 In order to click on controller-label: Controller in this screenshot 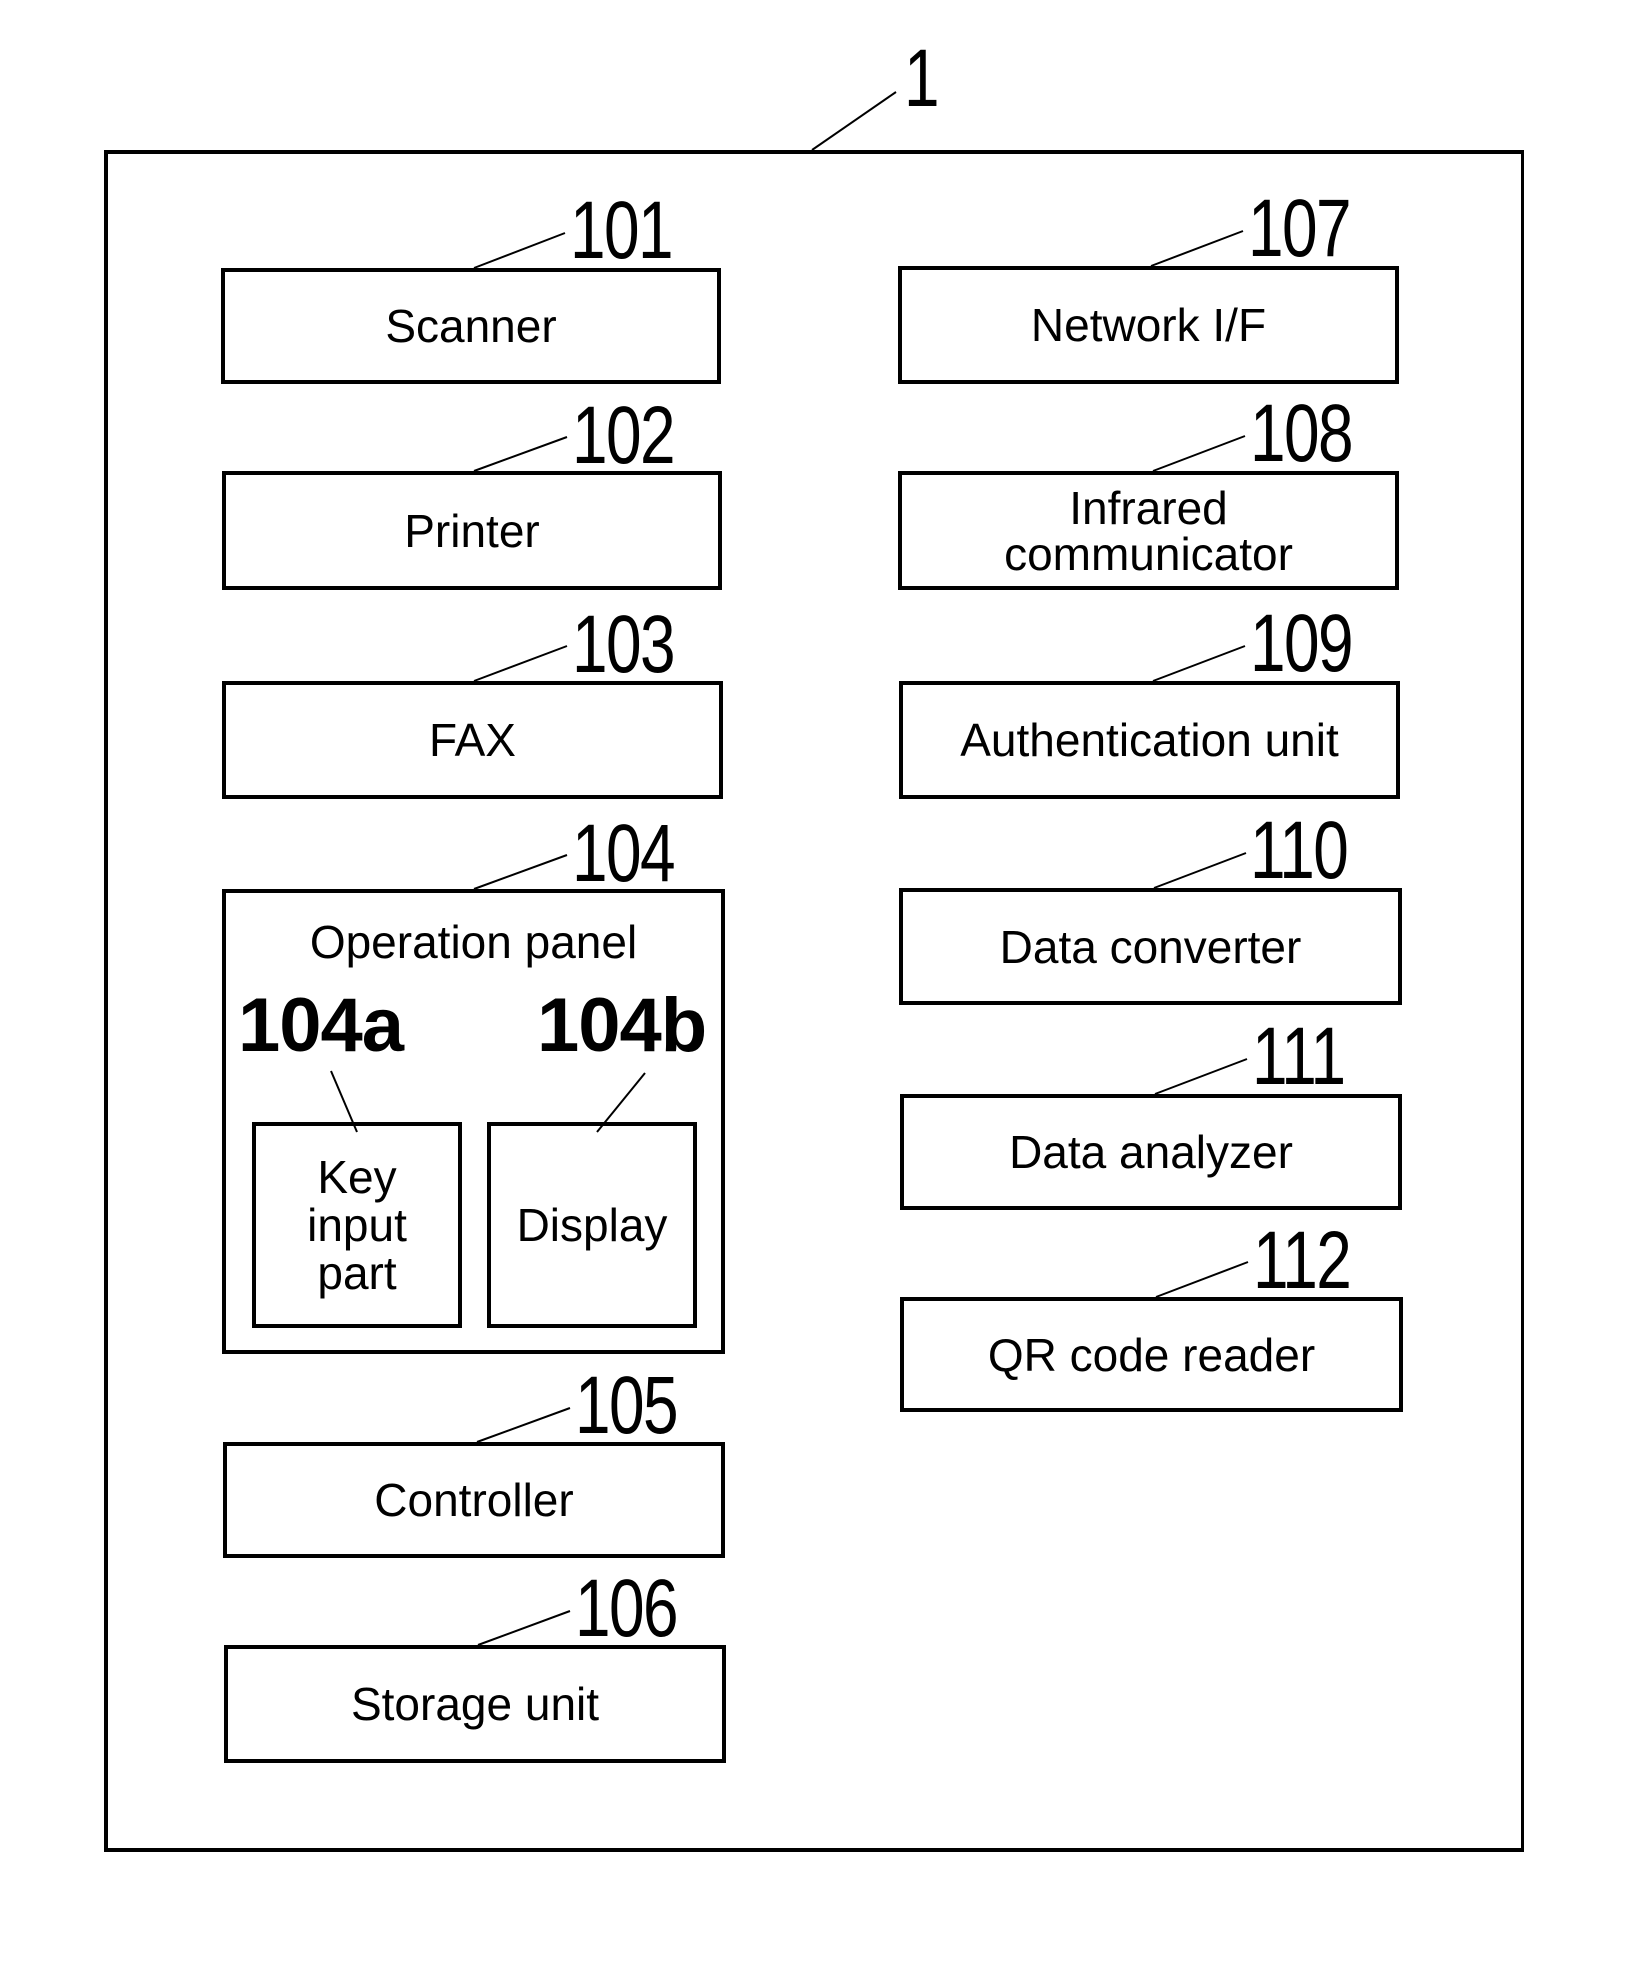, I will do `click(474, 1500)`.